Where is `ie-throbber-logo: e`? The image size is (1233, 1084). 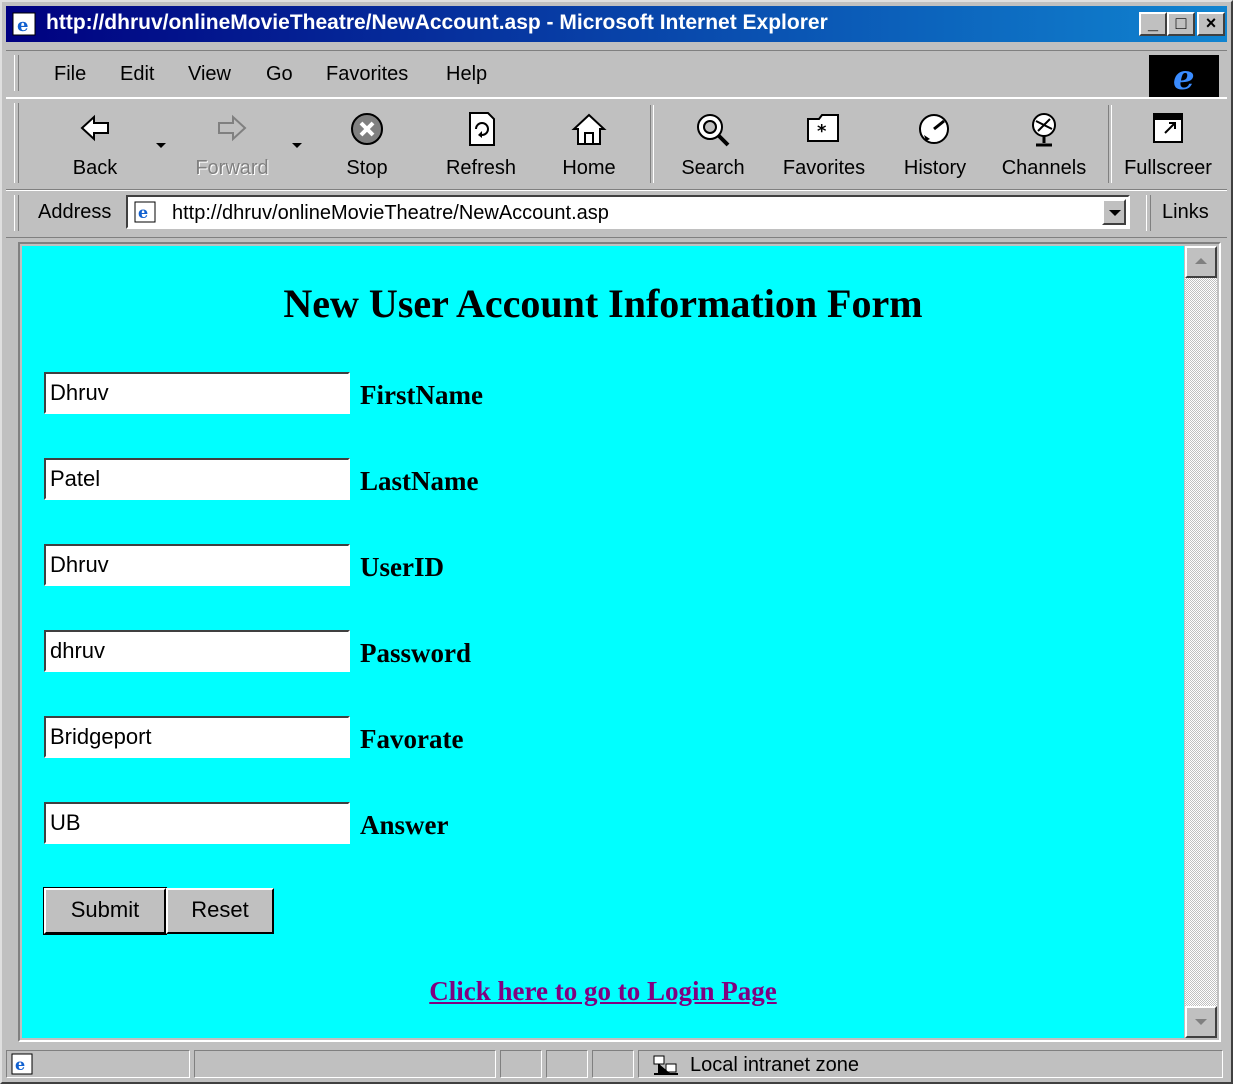
ie-throbber-logo: e is located at coordinates (1184, 76).